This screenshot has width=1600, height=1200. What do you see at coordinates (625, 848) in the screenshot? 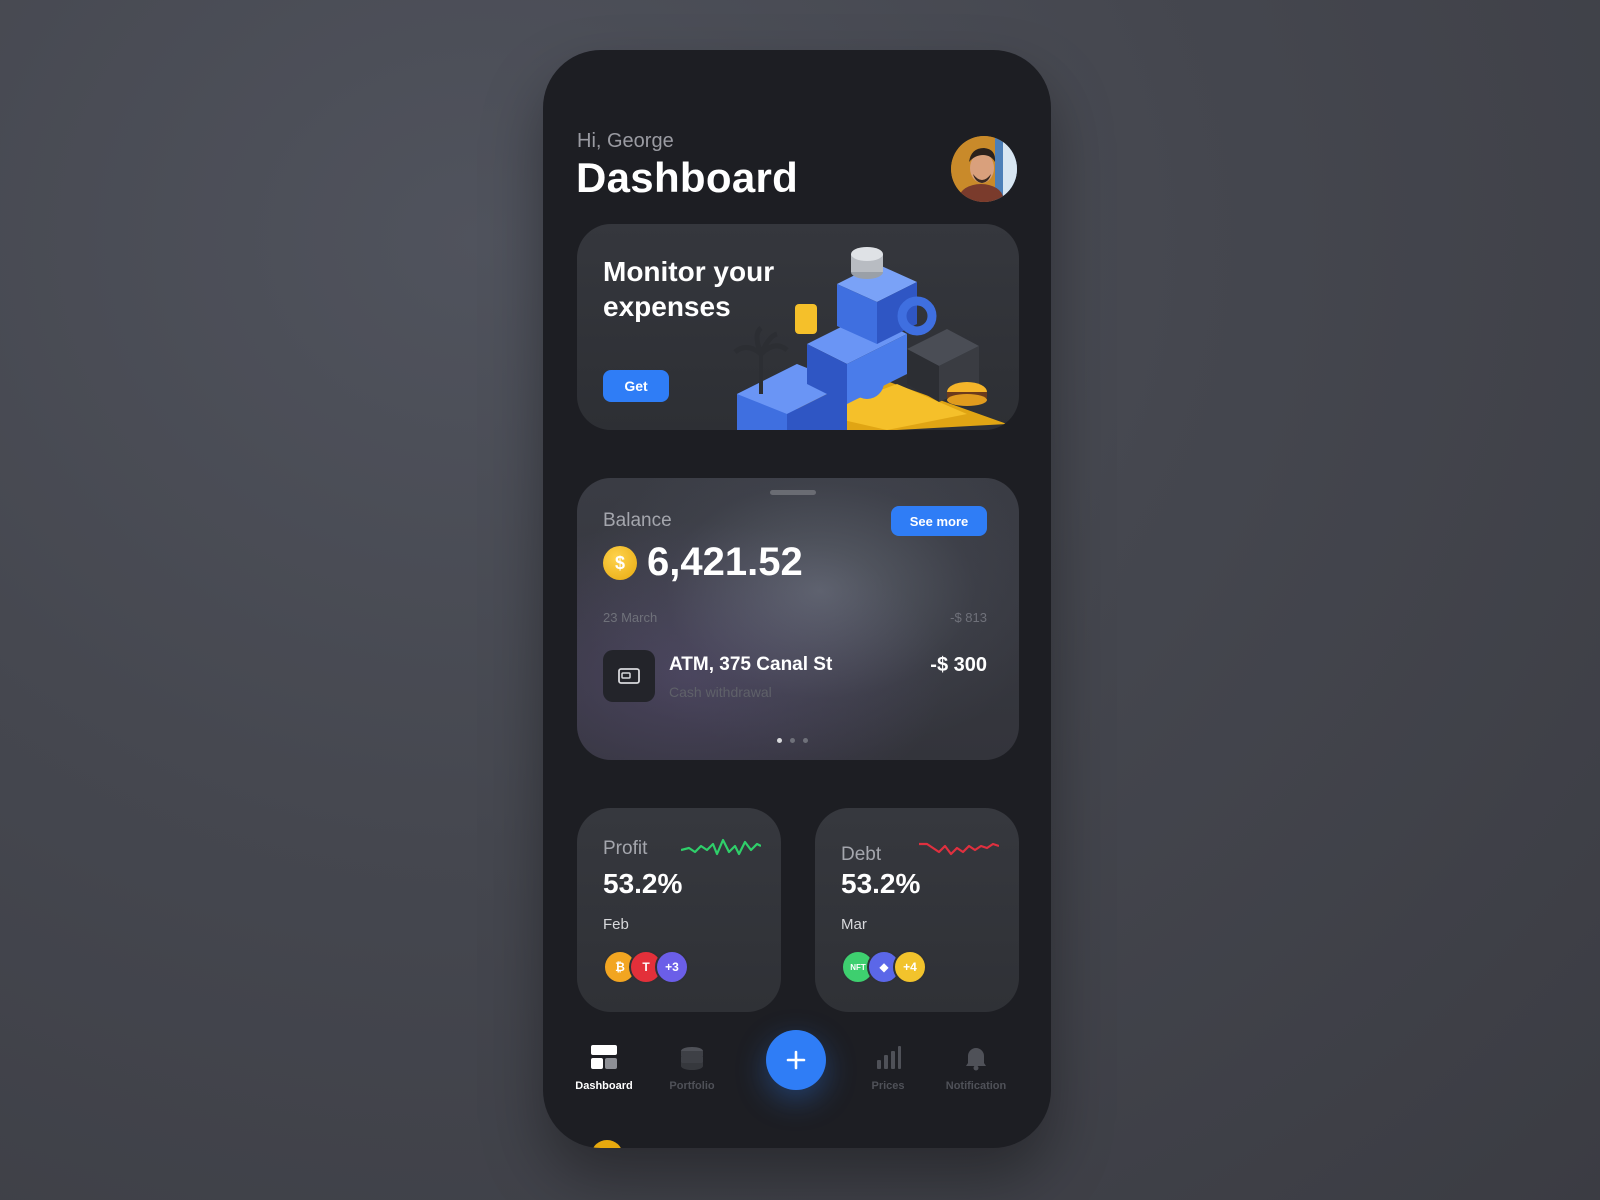
I see `profit-label: Profit` at bounding box center [625, 848].